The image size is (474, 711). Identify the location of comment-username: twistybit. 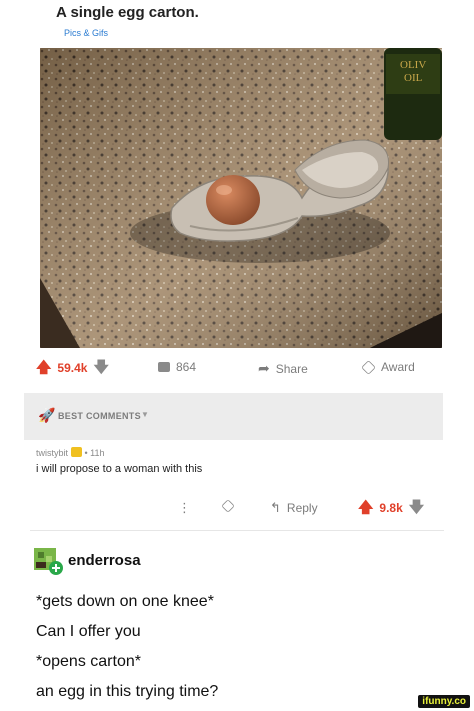
(52, 453).